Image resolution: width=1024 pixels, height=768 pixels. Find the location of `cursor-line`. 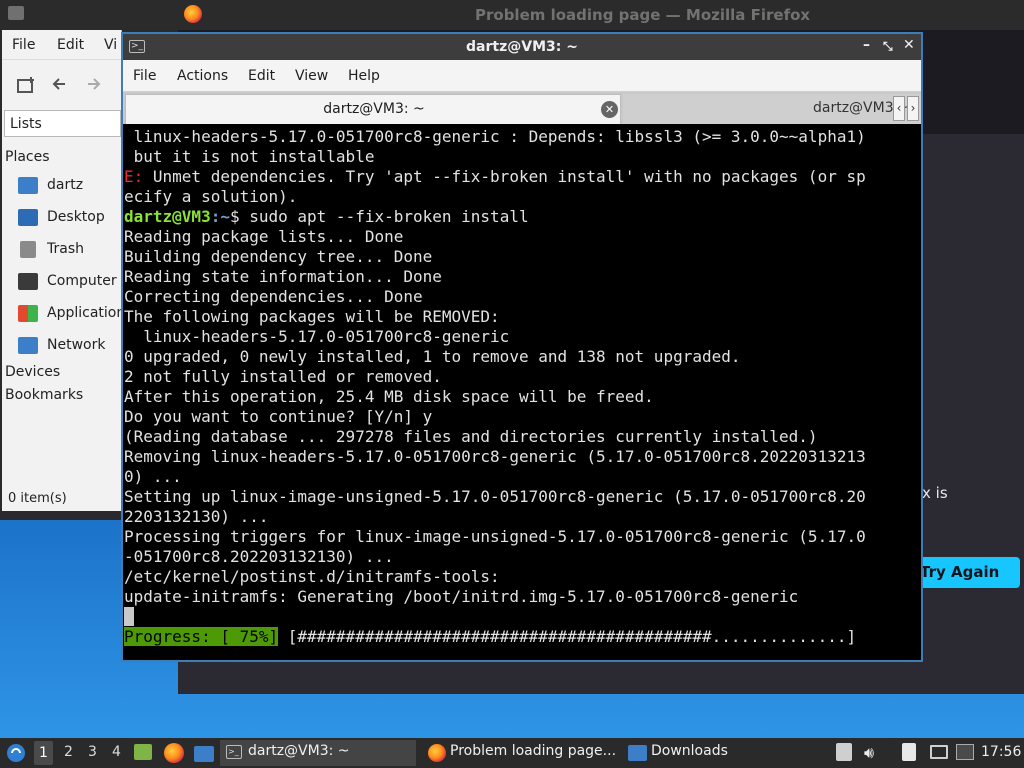

cursor-line is located at coordinates (522, 617).